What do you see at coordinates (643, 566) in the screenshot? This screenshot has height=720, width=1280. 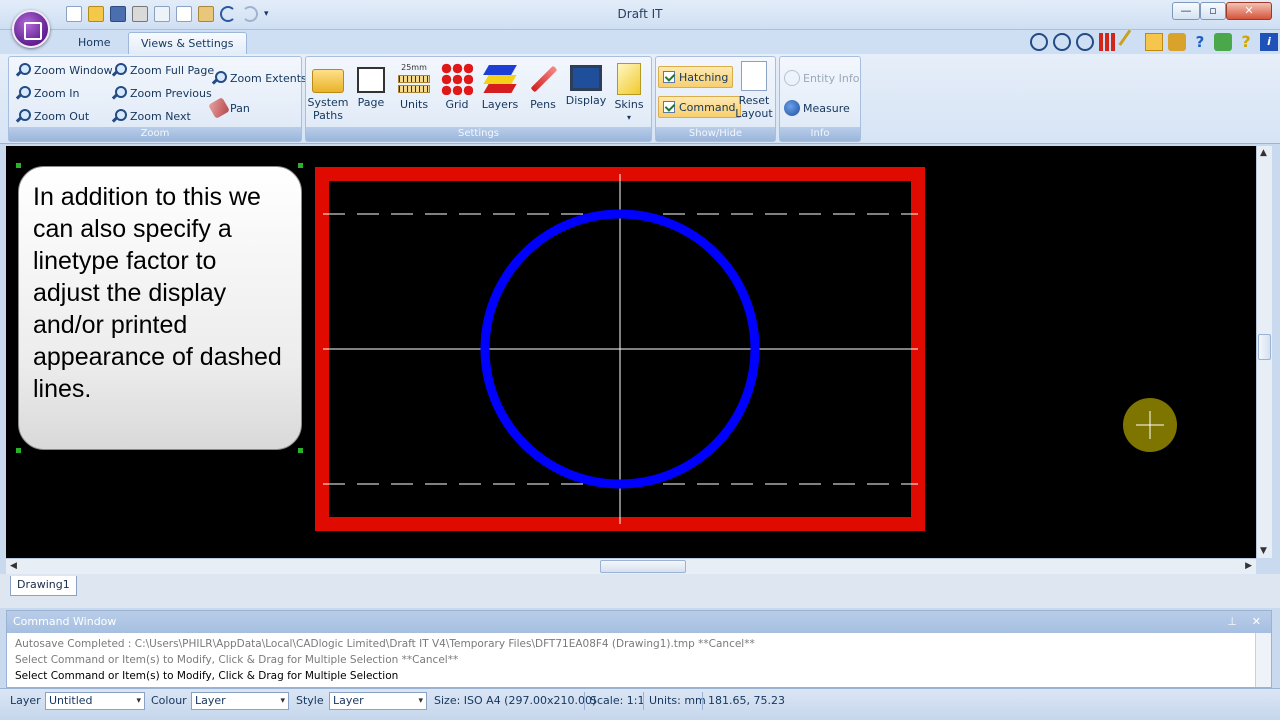 I see `horizontal-scroll-thumb` at bounding box center [643, 566].